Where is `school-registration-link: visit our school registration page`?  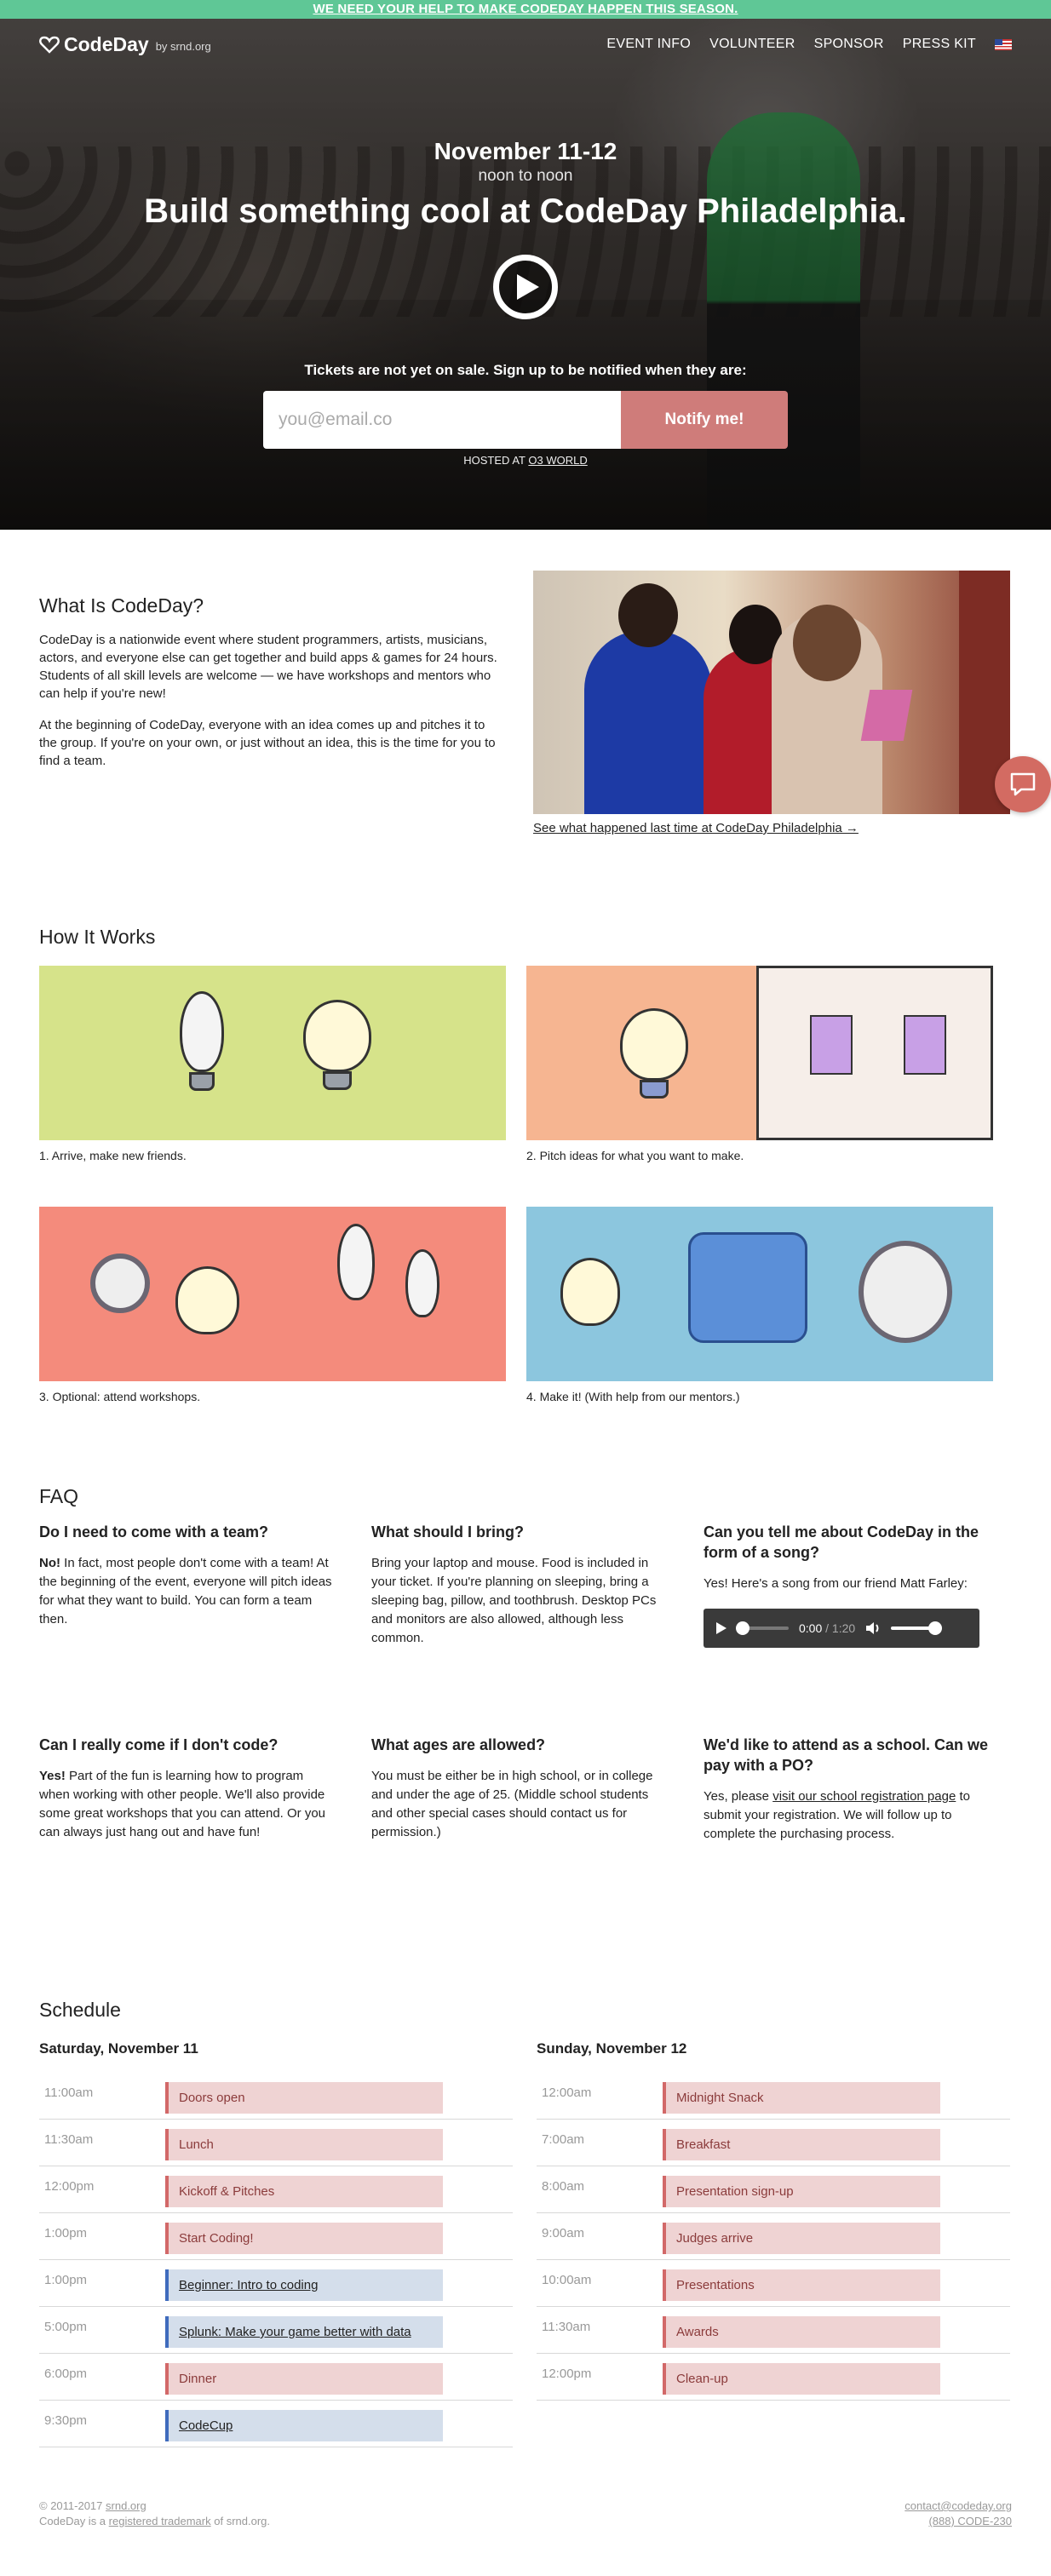 school-registration-link: visit our school registration page is located at coordinates (864, 1796).